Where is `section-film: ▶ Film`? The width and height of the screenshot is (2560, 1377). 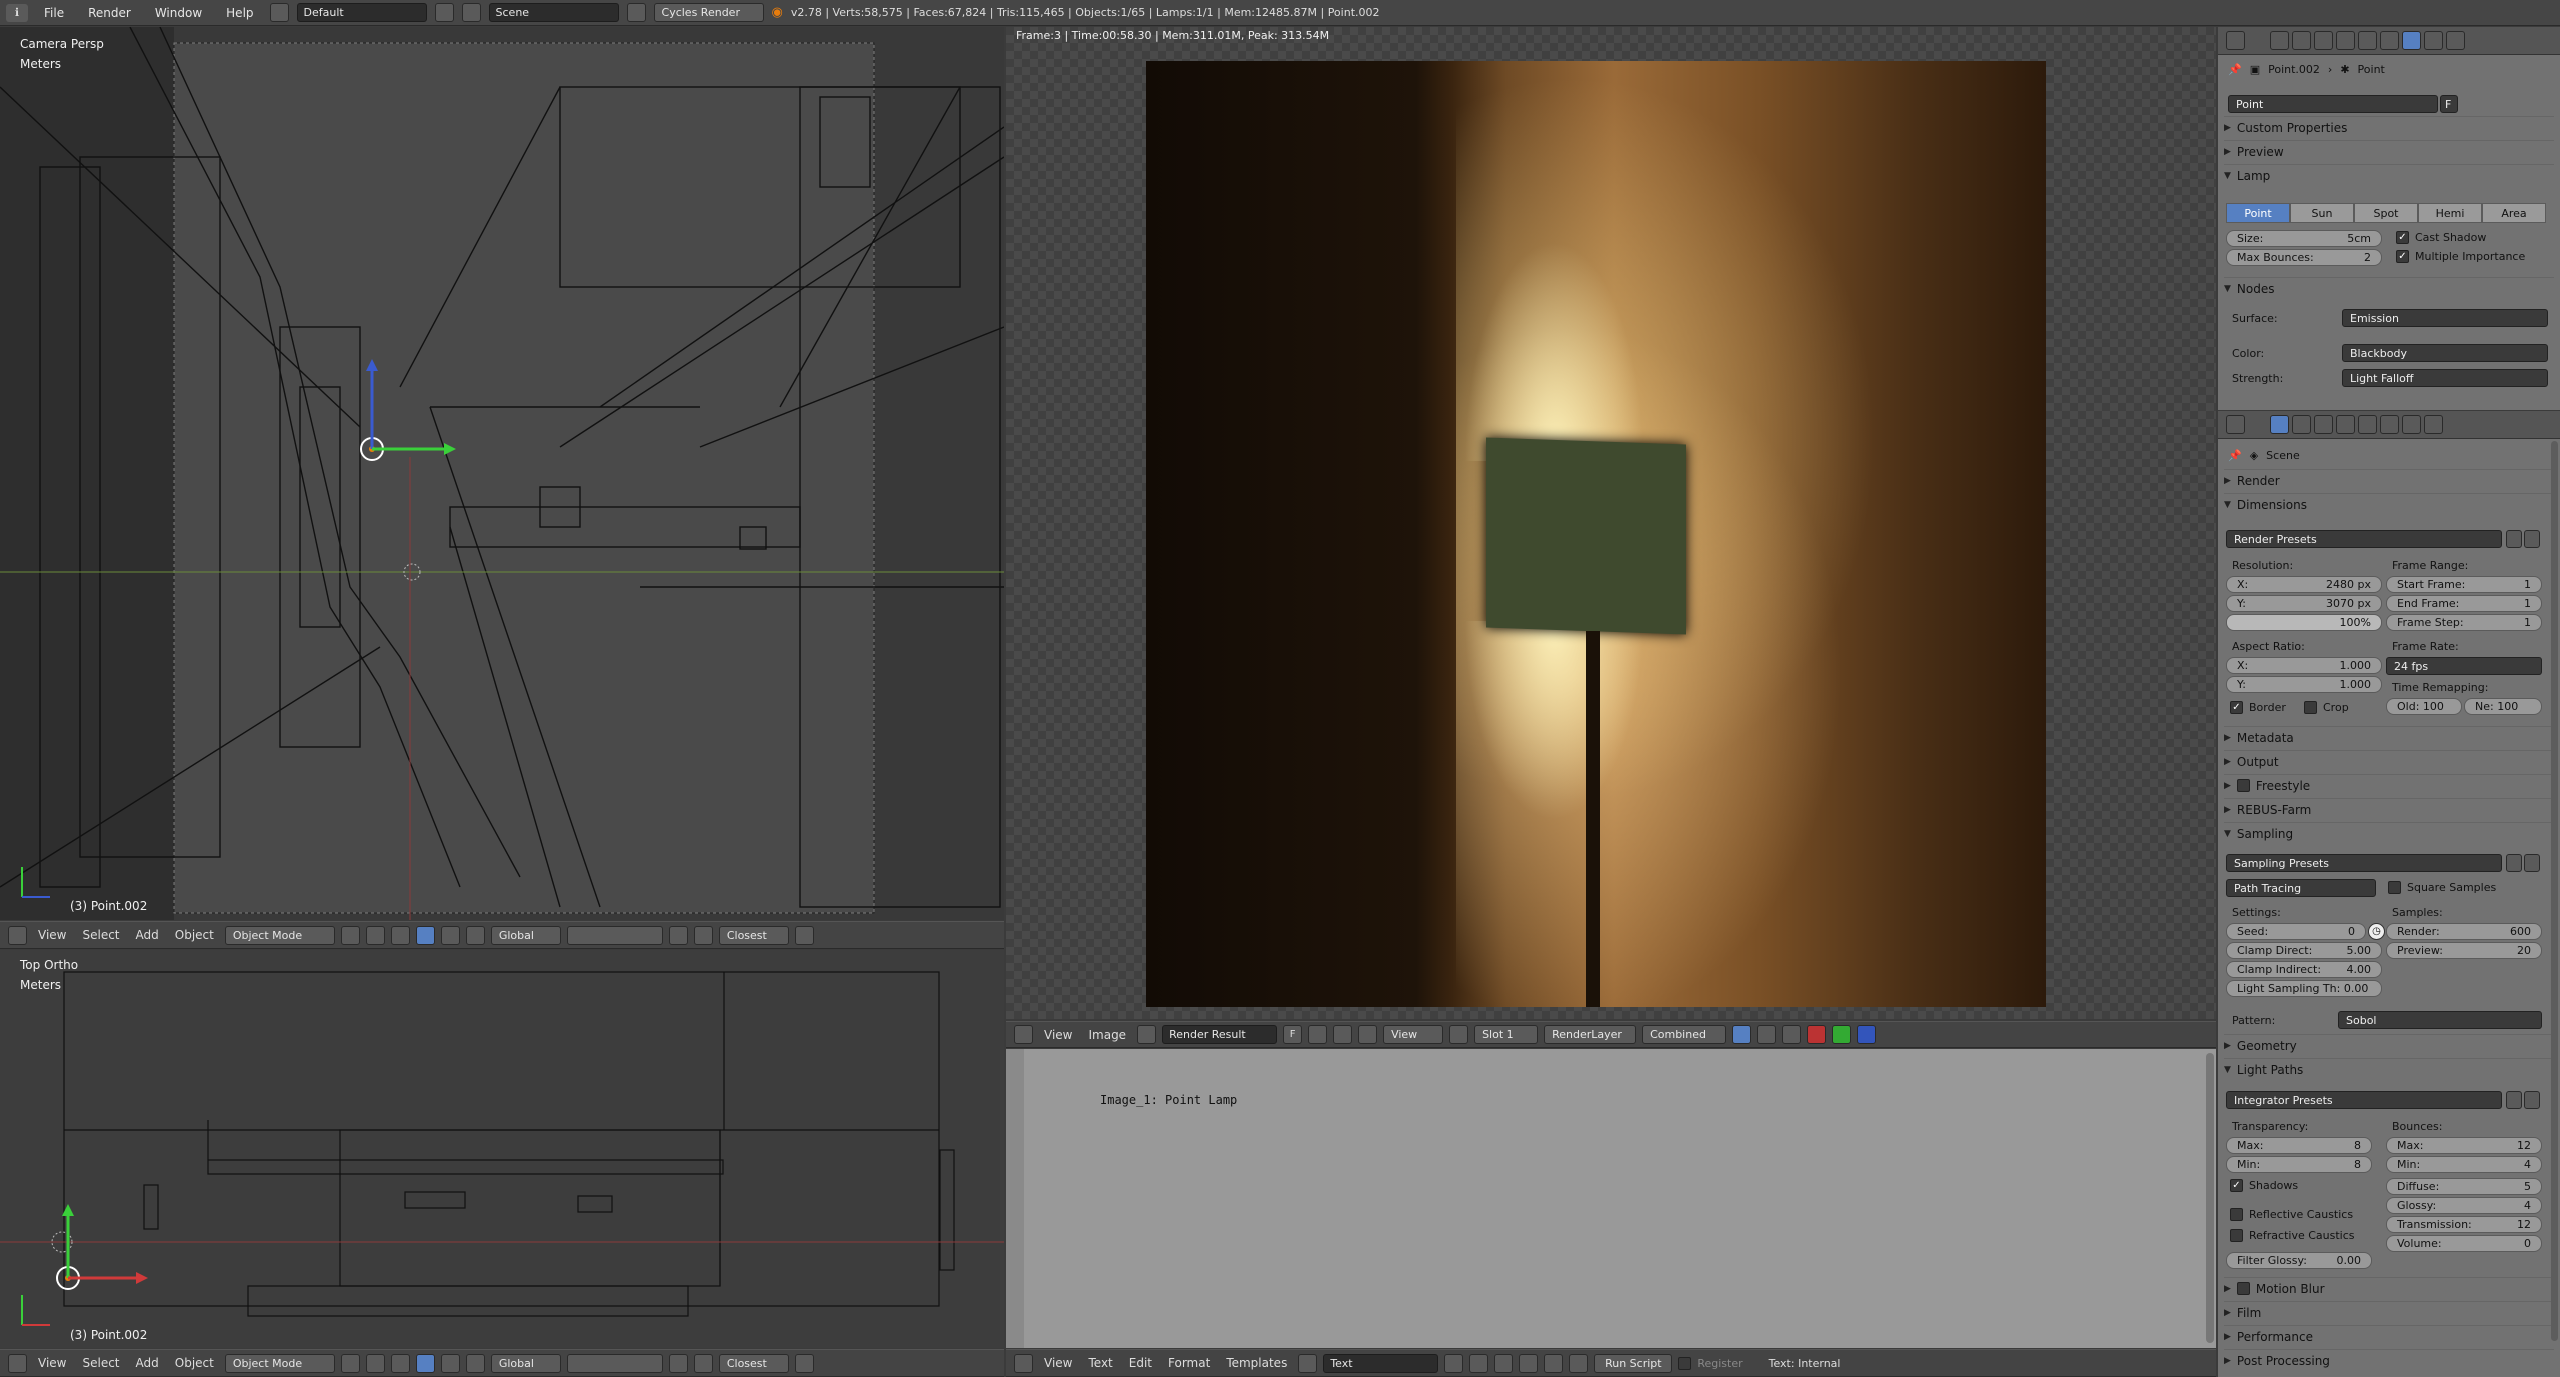
section-film: ▶ Film is located at coordinates (2389, 1312).